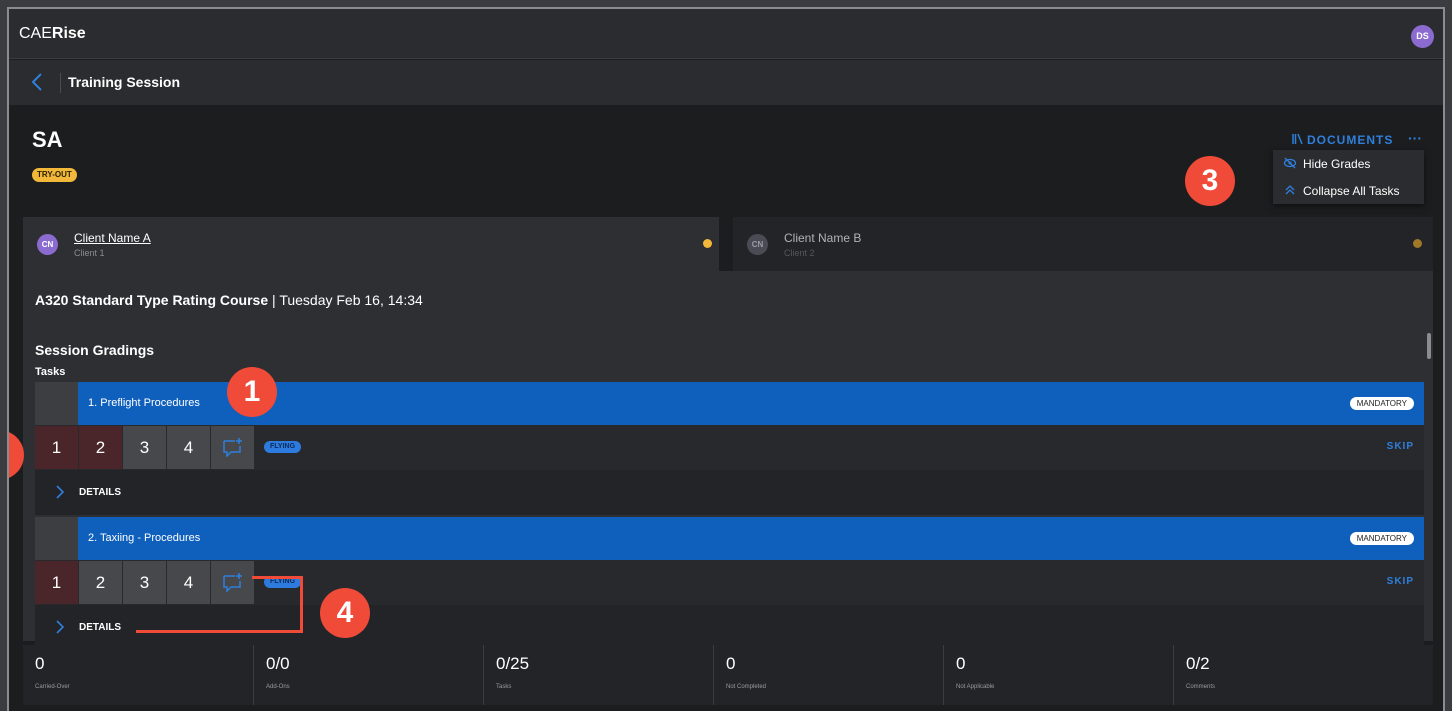 The height and width of the screenshot is (711, 1452). What do you see at coordinates (729, 538) in the screenshot?
I see `task-header: 2. Taxiing - Procedures MANDATORY` at bounding box center [729, 538].